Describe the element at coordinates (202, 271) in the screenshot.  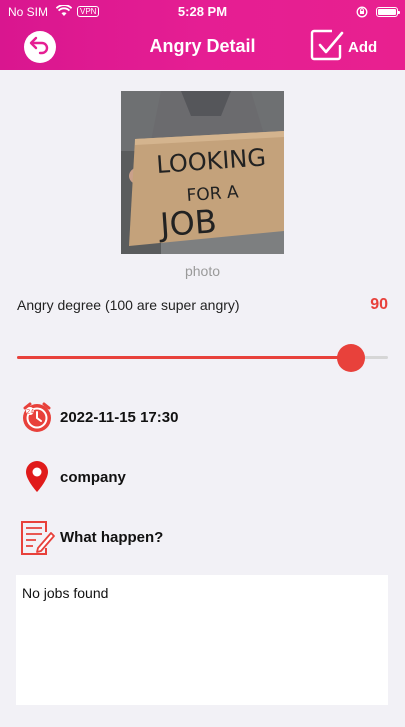
I see `photo-caption: photo` at that location.